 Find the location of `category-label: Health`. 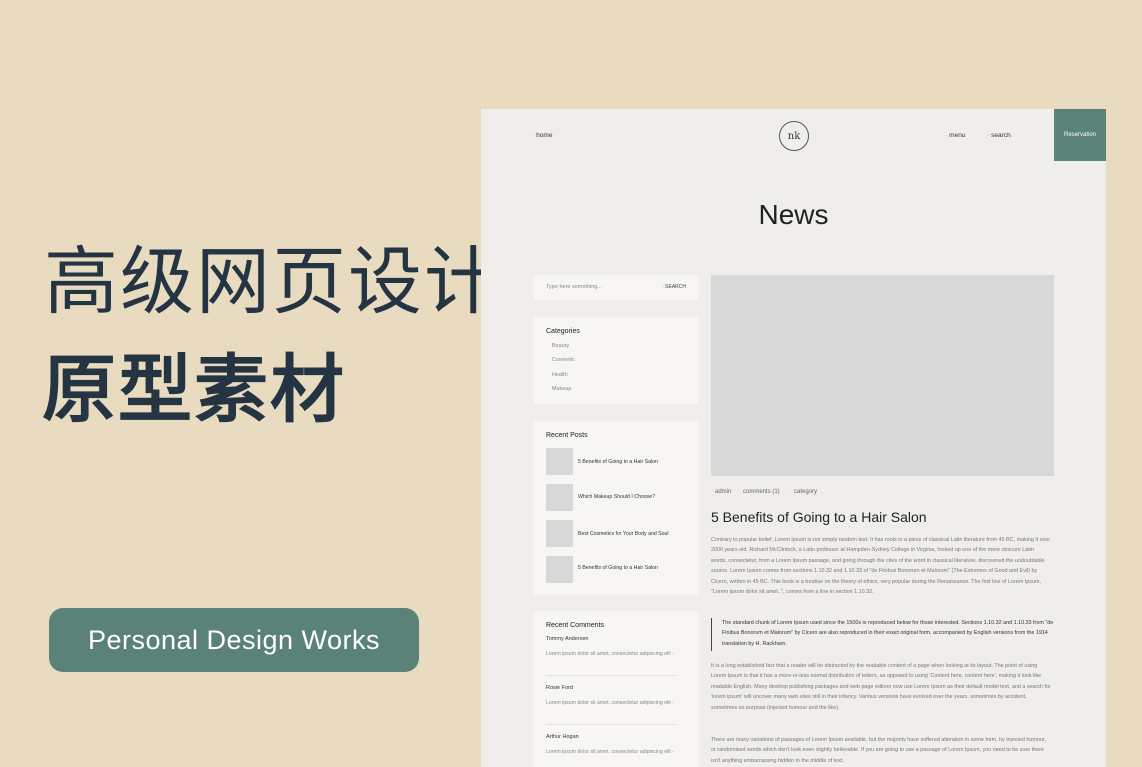

category-label: Health is located at coordinates (559, 375).